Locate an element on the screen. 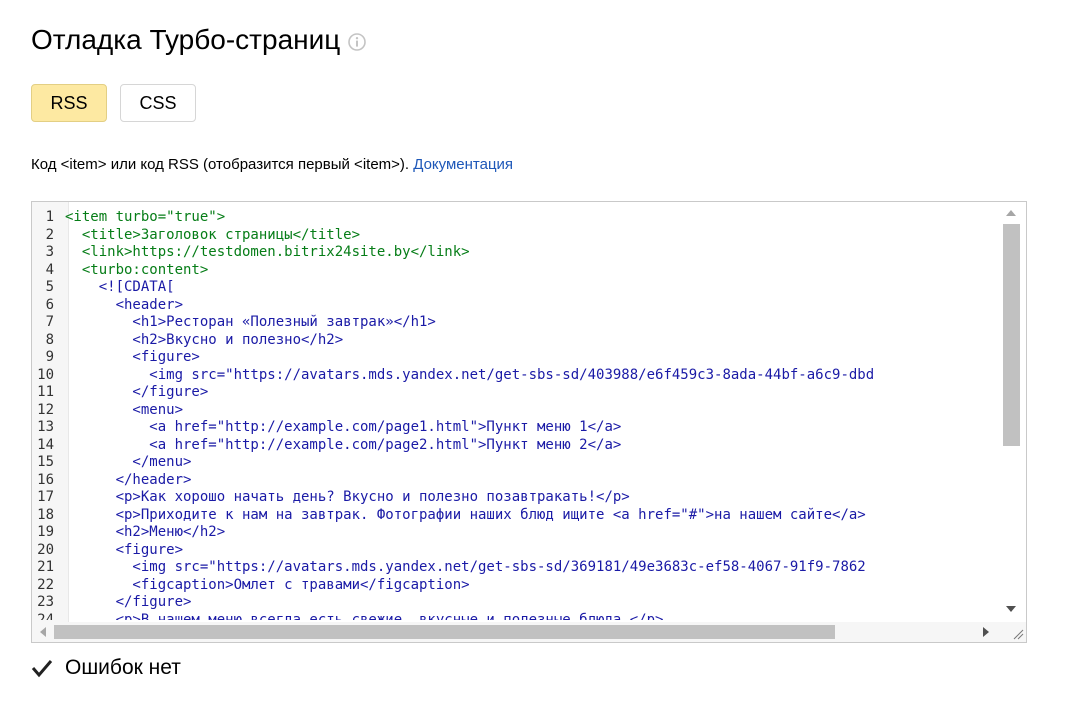 The width and height of the screenshot is (1065, 705). code-text: <turbo:content> is located at coordinates (136, 271).